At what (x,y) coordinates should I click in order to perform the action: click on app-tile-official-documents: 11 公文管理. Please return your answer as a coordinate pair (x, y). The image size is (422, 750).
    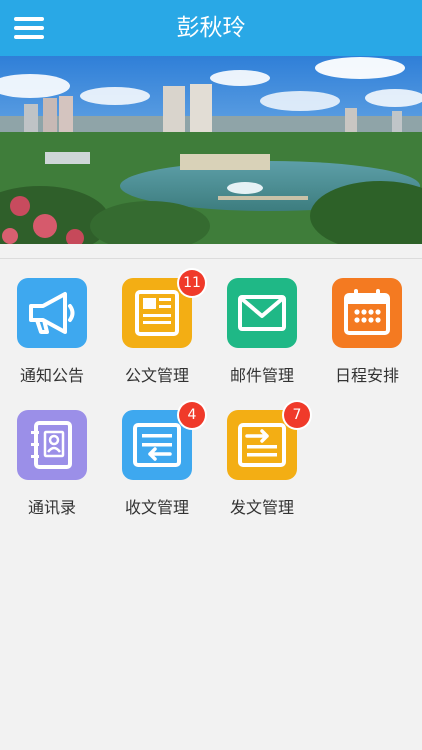
    Looking at the image, I should click on (156, 329).